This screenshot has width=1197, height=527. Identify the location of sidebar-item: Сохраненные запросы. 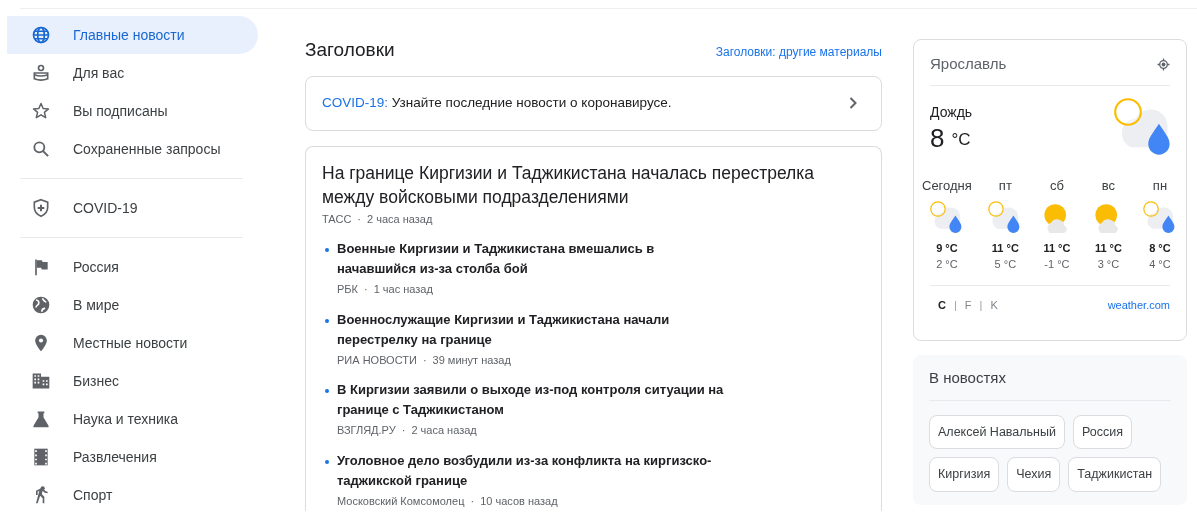
(132, 149).